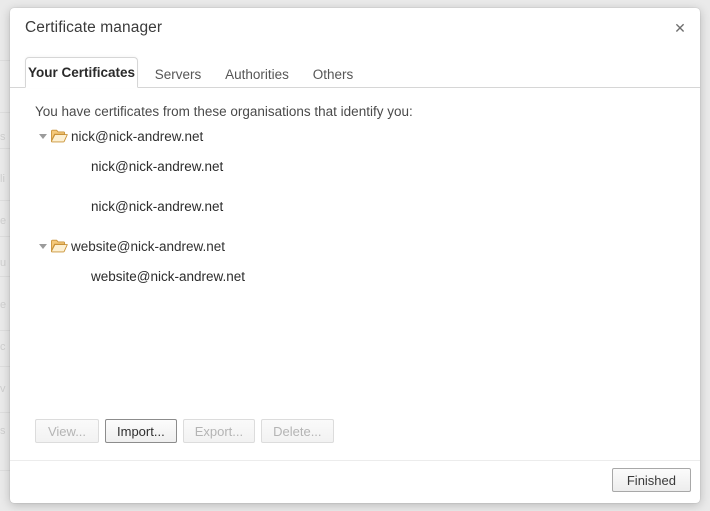 This screenshot has width=710, height=511. What do you see at coordinates (81, 72) in the screenshot?
I see `tab-your-certificates: Your Certificates` at bounding box center [81, 72].